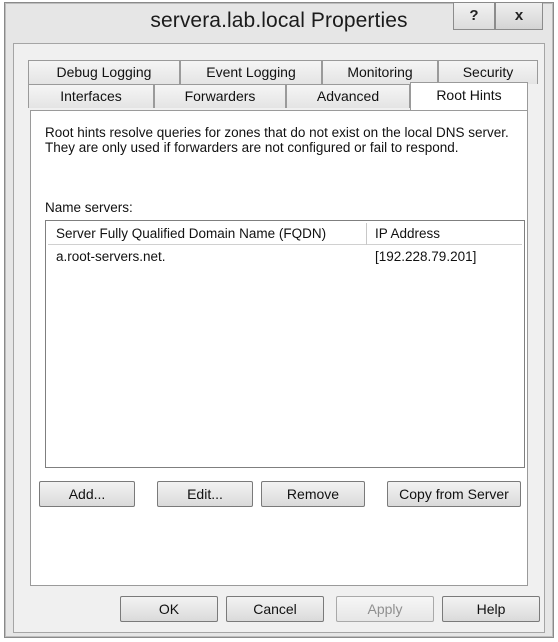 The width and height of the screenshot is (558, 642). Describe the element at coordinates (111, 256) in the screenshot. I see `row-fqdn: a.root-servers.net.` at that location.